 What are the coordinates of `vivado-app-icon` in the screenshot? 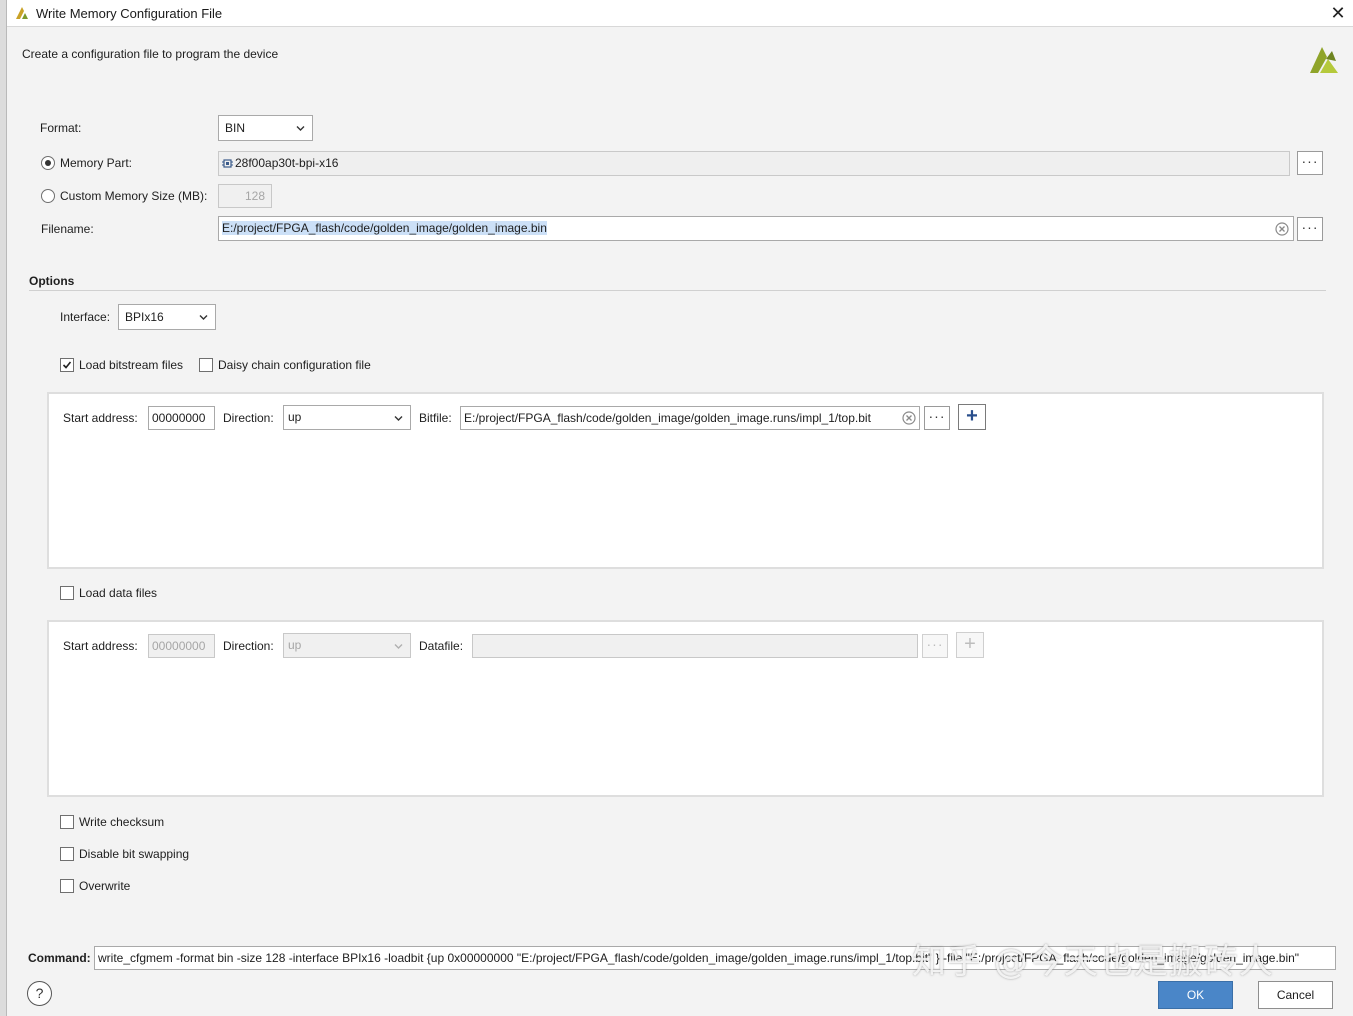 It's located at (22, 13).